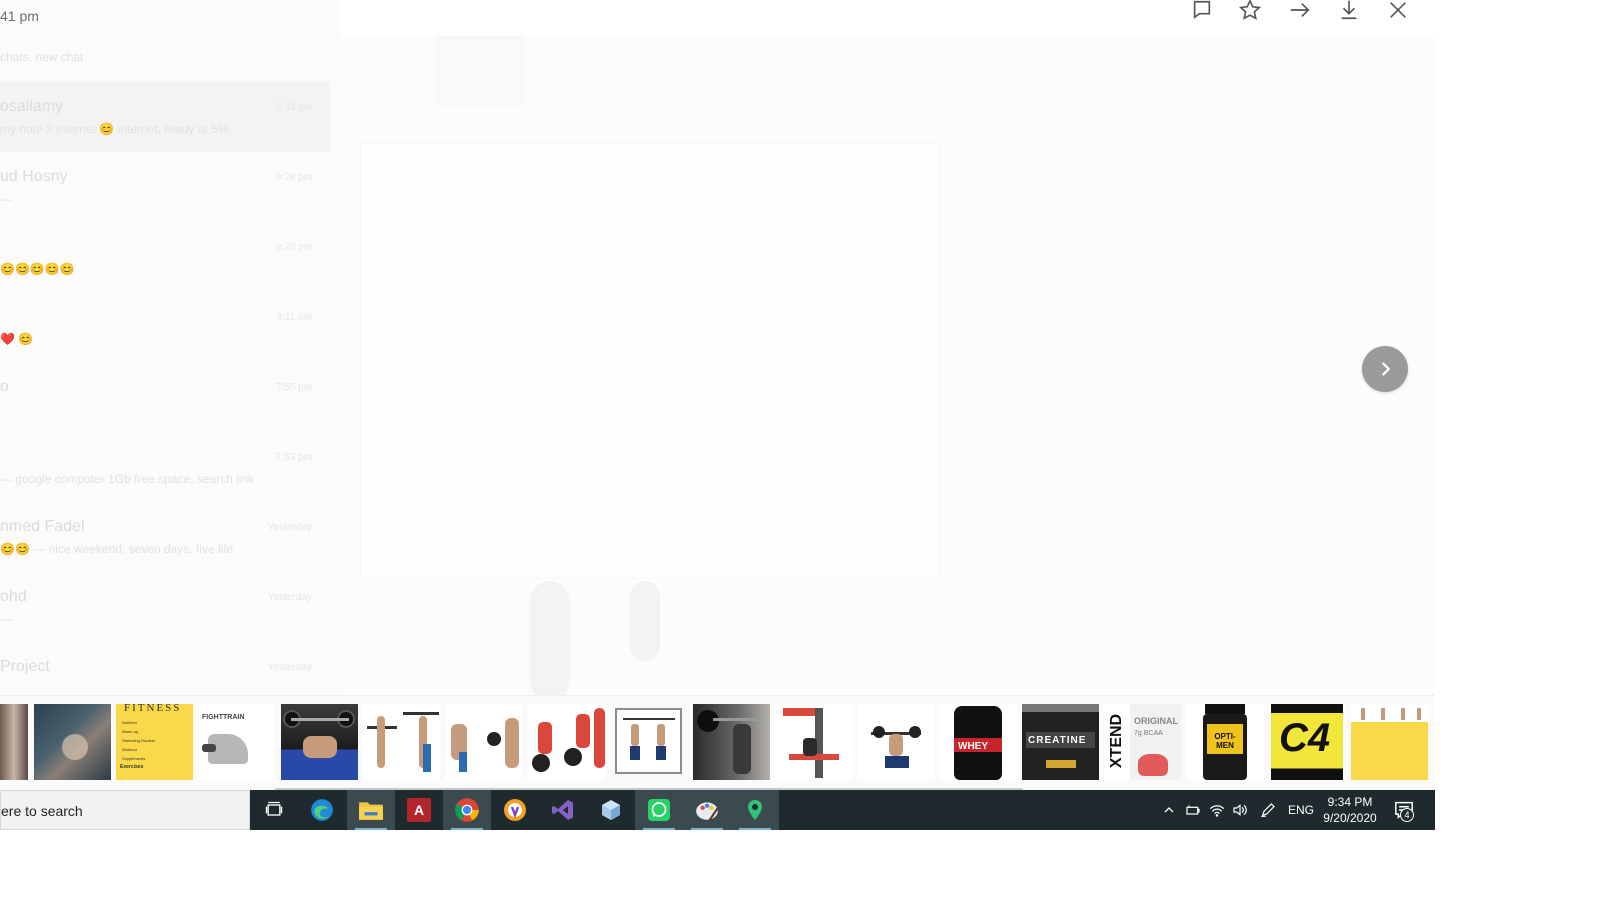  I want to click on chat-time: 7:55 pm, so click(293, 387).